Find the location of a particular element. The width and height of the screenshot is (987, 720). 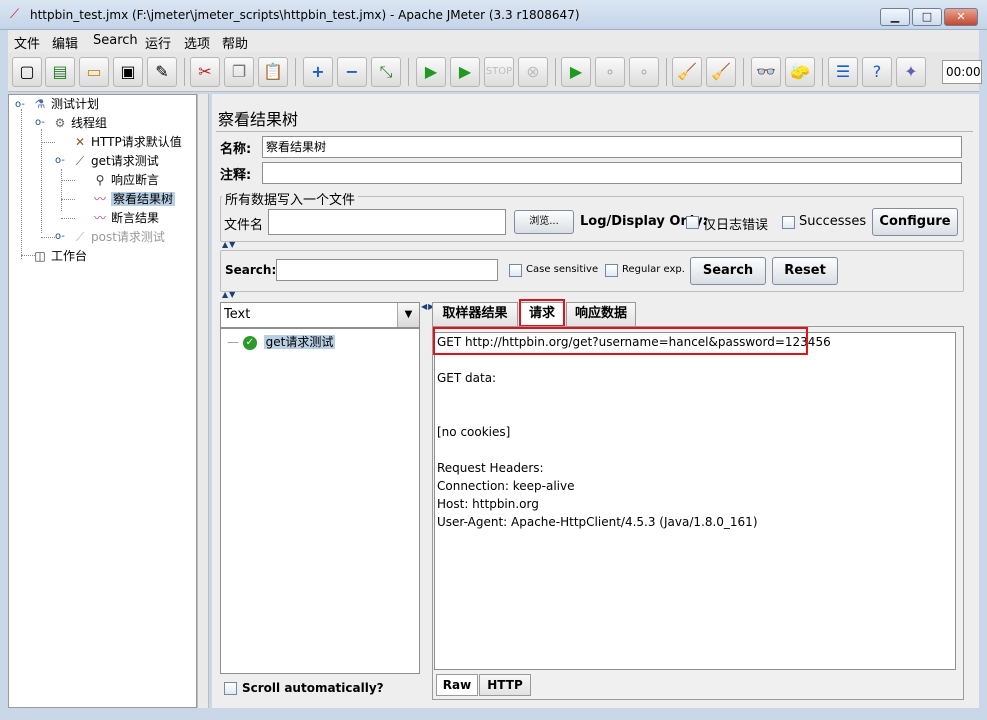

scroll-auto-checkbox is located at coordinates (230, 688).